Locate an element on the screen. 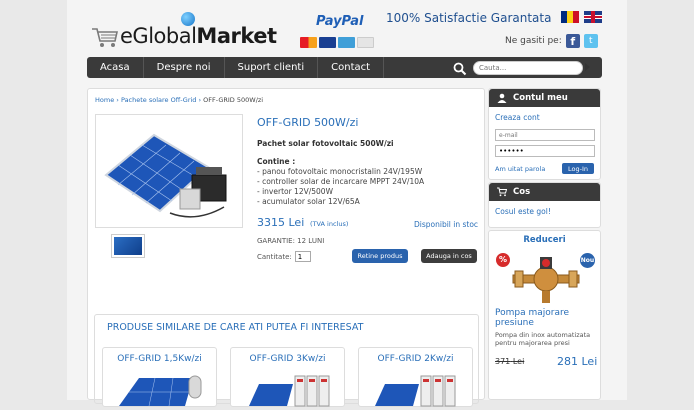 The image size is (694, 410). account-title: Contul meu is located at coordinates (540, 98).